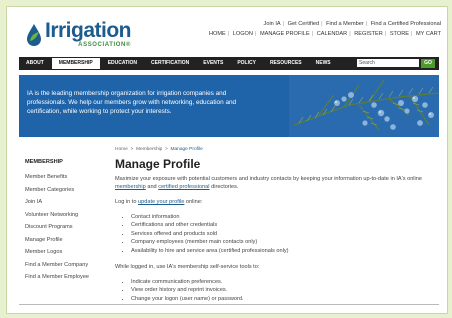  Describe the element at coordinates (282, 225) in the screenshot. I see `list-item: Certifications and other credentials` at that location.